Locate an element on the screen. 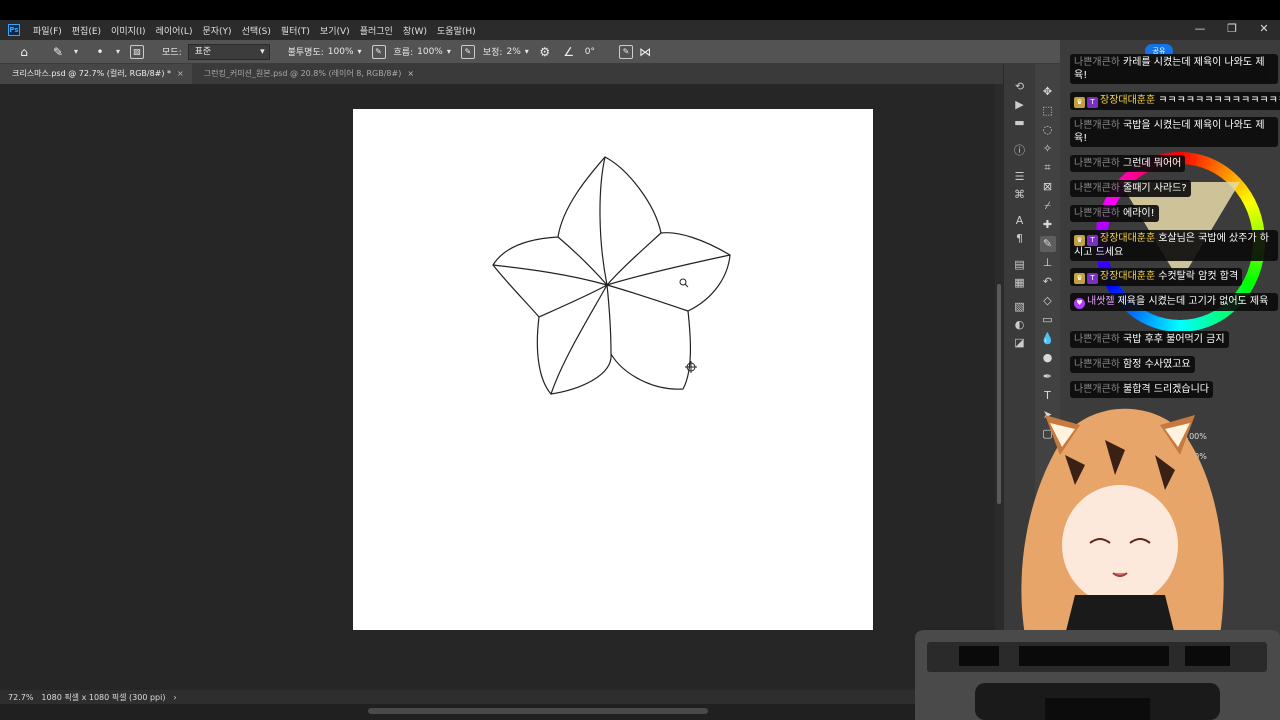 The image size is (1280, 720). pressure-opacity-icon: ✎ is located at coordinates (378, 51).